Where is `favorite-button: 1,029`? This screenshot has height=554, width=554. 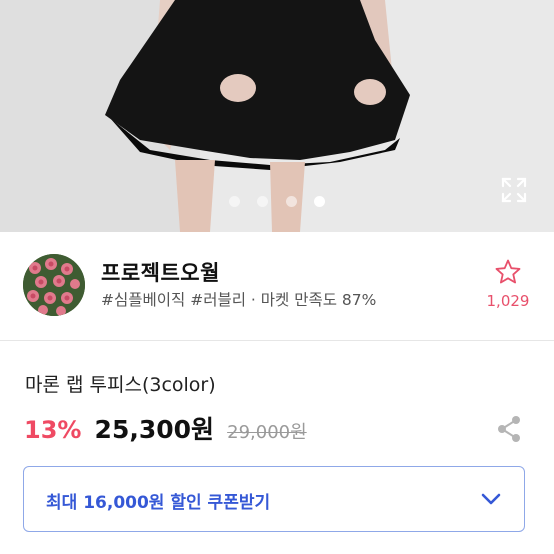
favorite-button: 1,029 is located at coordinates (508, 284).